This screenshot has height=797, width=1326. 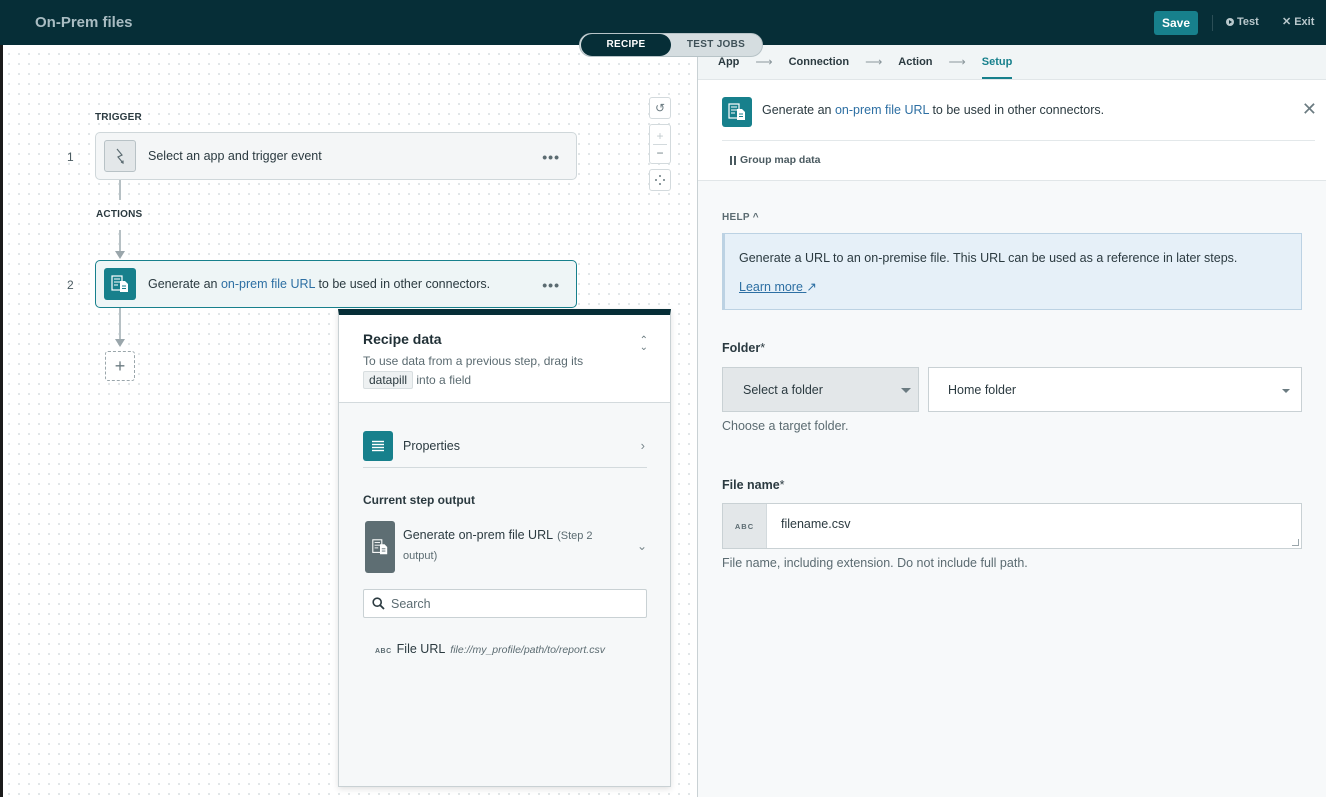 I want to click on step-text-after: to be used in other connectors., so click(x=402, y=284).